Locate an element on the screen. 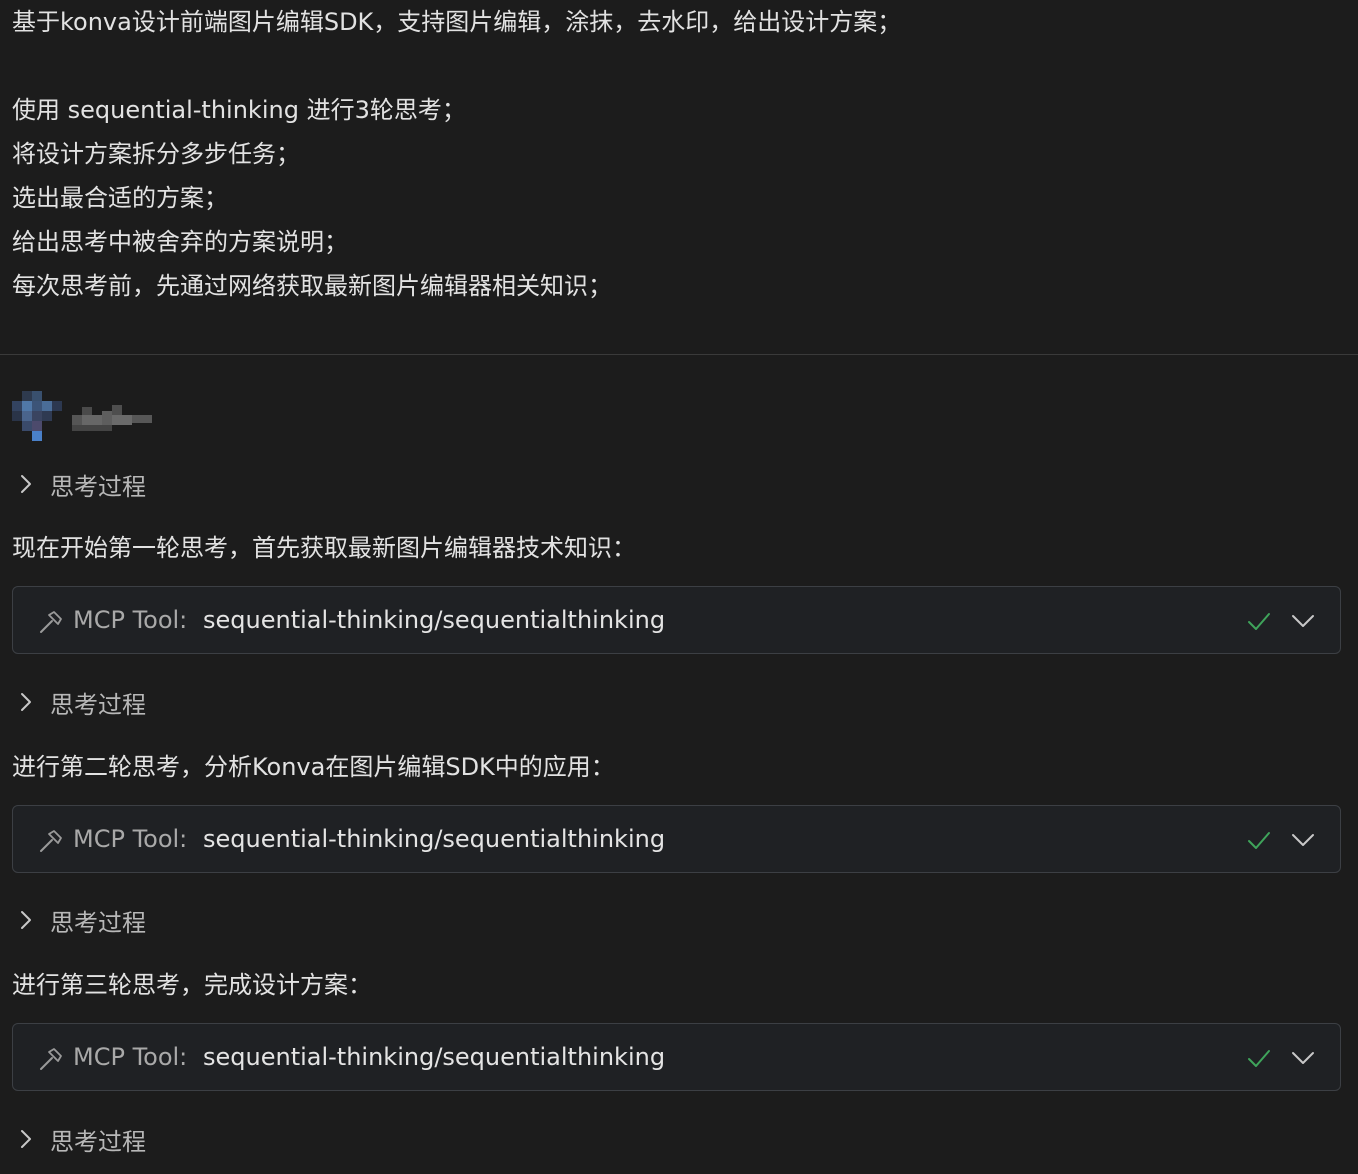  user-message-line is located at coordinates (677, 68).